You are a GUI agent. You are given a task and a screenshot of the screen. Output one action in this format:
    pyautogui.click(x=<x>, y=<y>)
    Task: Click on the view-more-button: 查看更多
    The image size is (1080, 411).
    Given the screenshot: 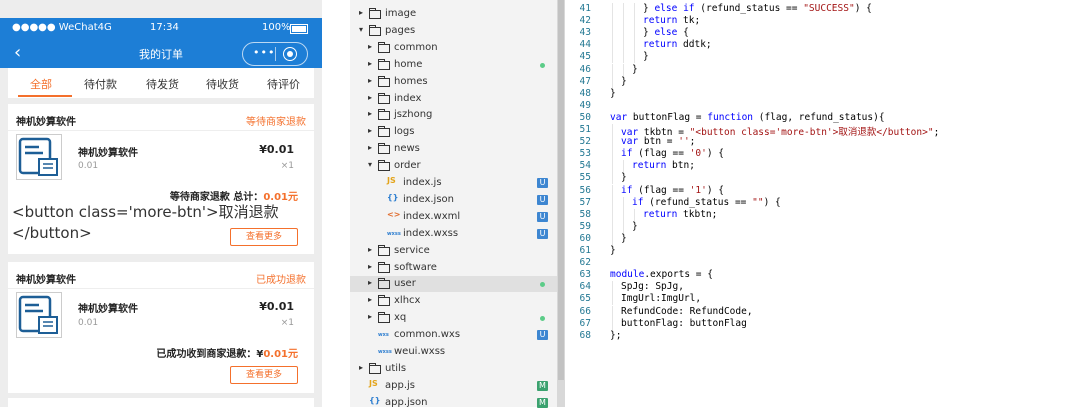 What is the action you would take?
    pyautogui.click(x=264, y=375)
    